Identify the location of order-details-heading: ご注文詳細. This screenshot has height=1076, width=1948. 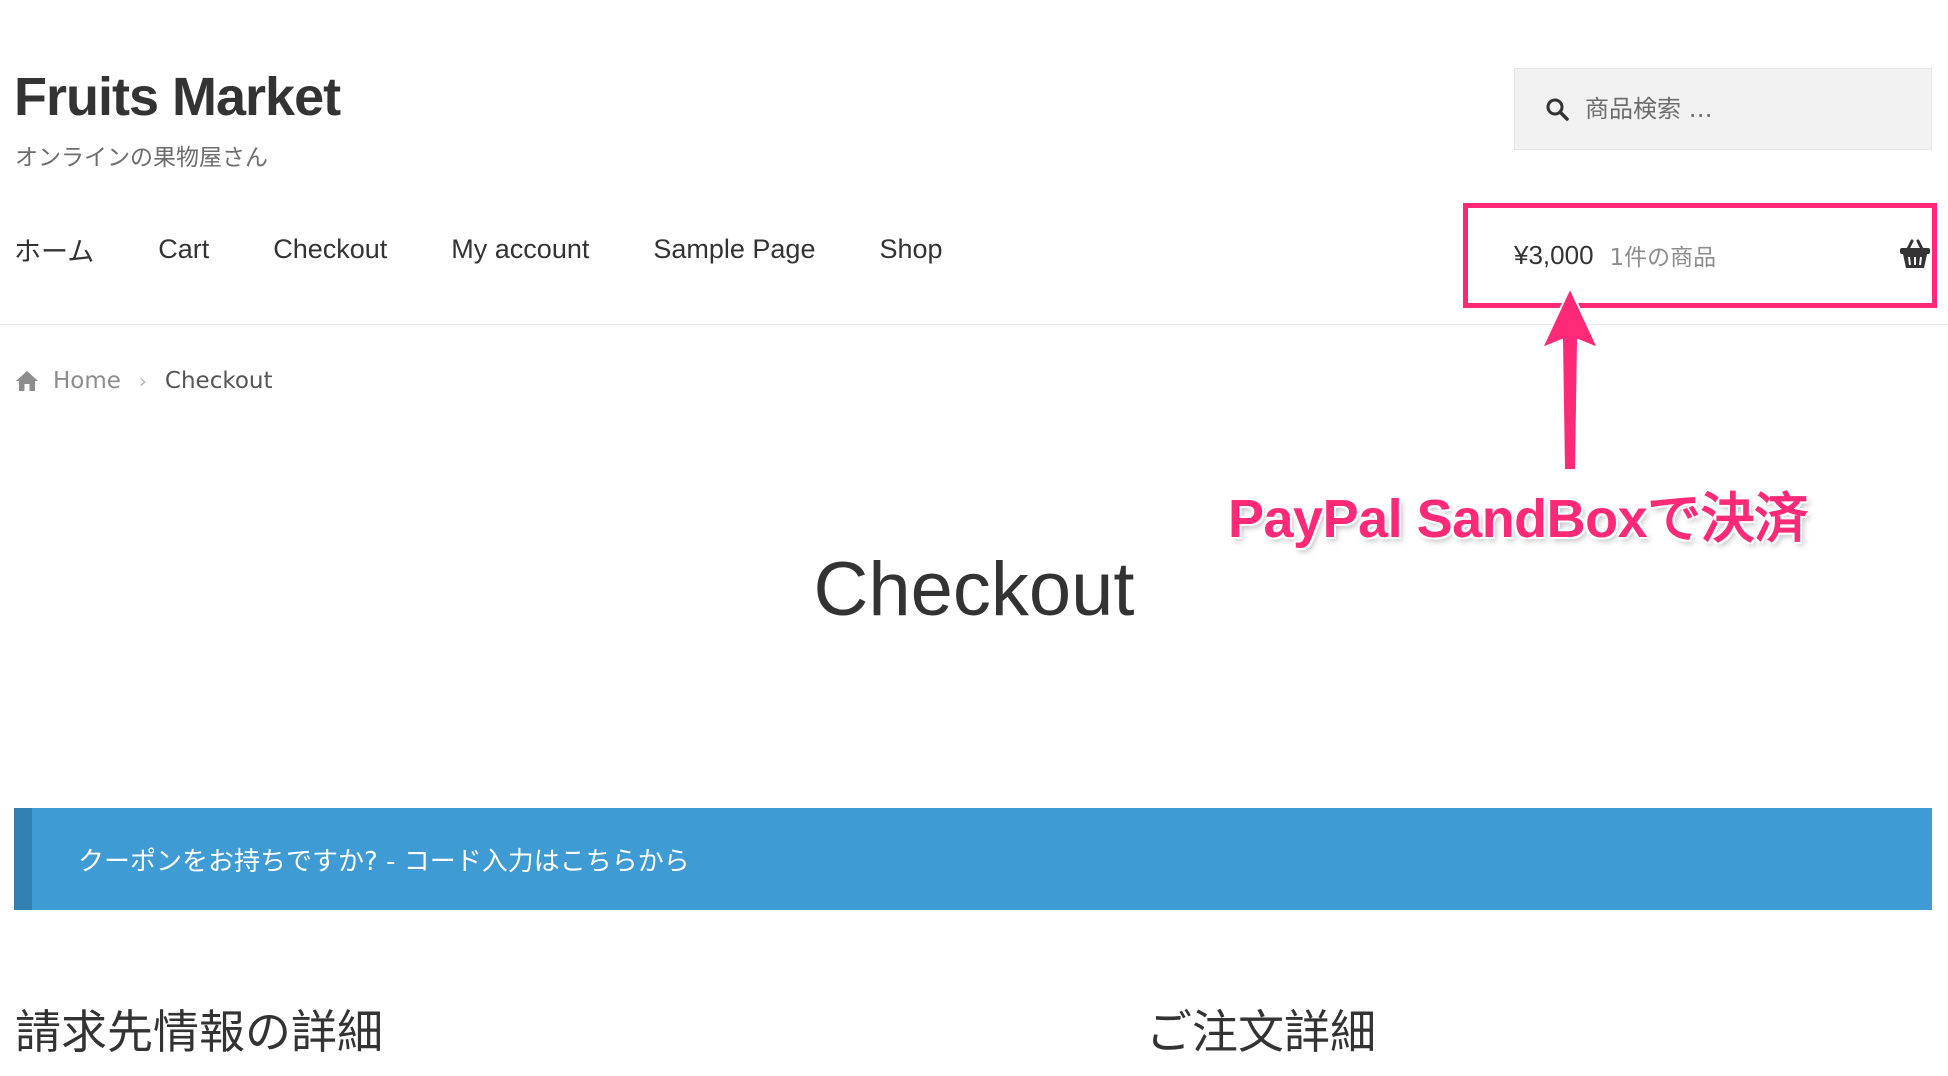
(1261, 1032).